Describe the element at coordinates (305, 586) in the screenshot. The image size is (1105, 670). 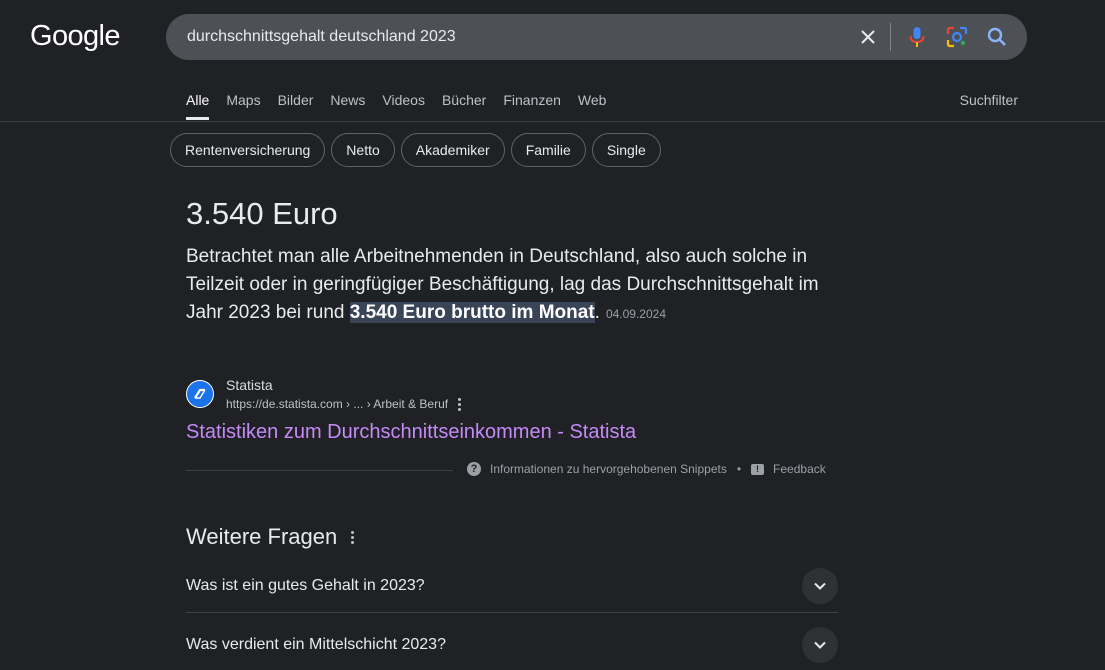
I see `question-text: Was ist ein gutes Gehalt in 2023?` at that location.